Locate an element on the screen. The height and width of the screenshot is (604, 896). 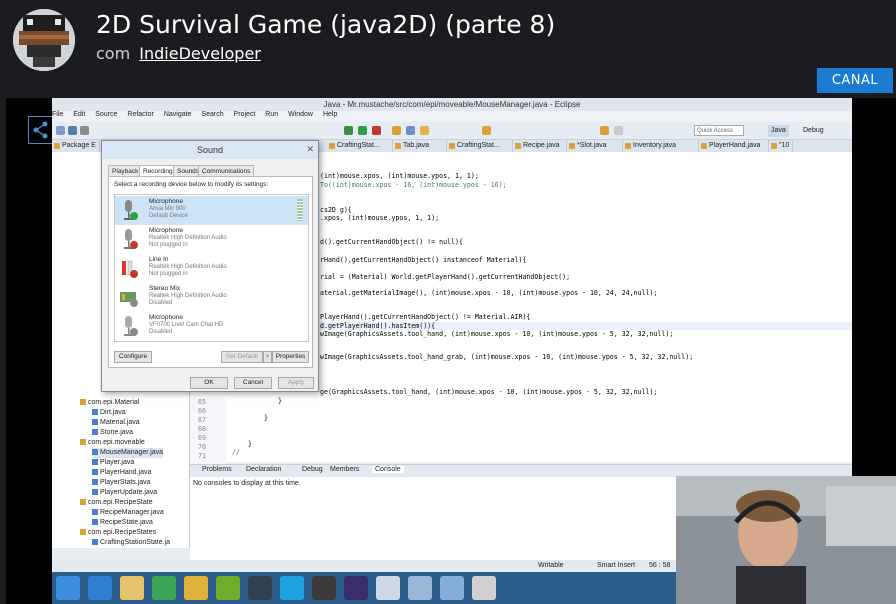
editor-tab: *Slot.java is located at coordinates (595, 146).